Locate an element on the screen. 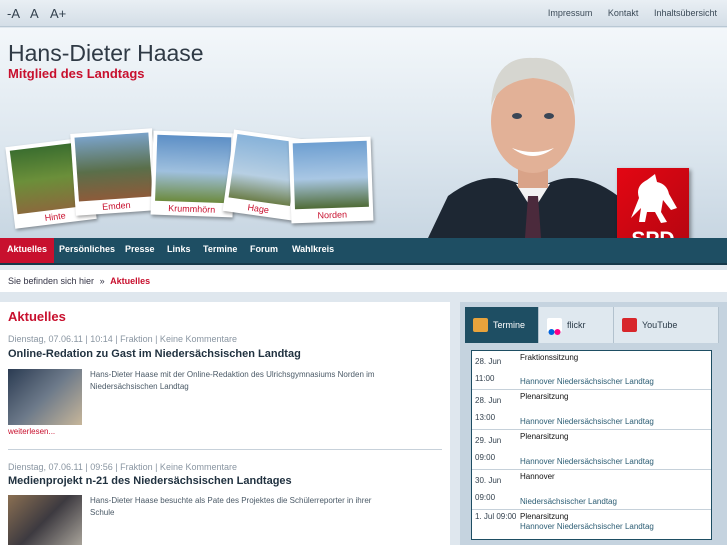 Image resolution: width=727 pixels, height=545 pixels. polaroid-emden: Emden is located at coordinates (114, 172).